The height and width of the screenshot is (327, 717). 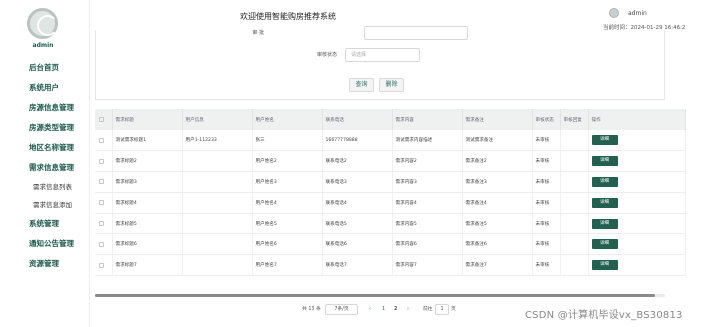 I want to click on sidebar-item-1: 系统用户, so click(x=43, y=88).